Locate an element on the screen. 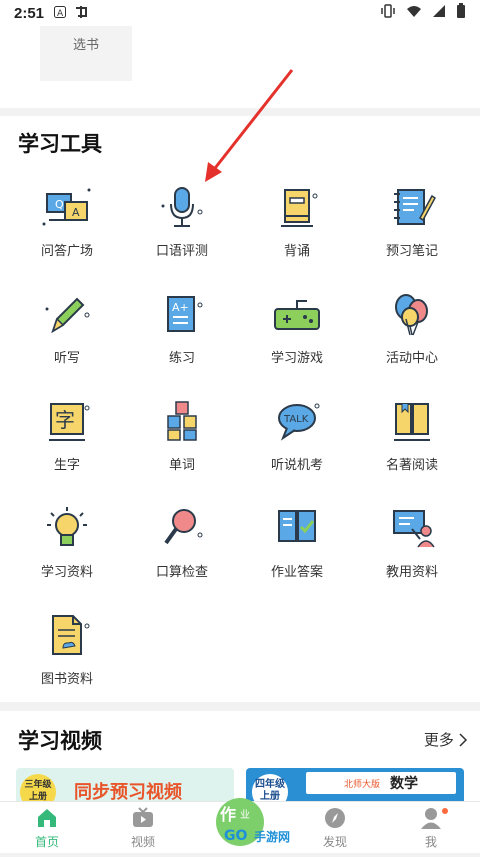 The height and width of the screenshot is (857, 480). tool-teaching-materials: 教用资料 is located at coordinates (412, 546).